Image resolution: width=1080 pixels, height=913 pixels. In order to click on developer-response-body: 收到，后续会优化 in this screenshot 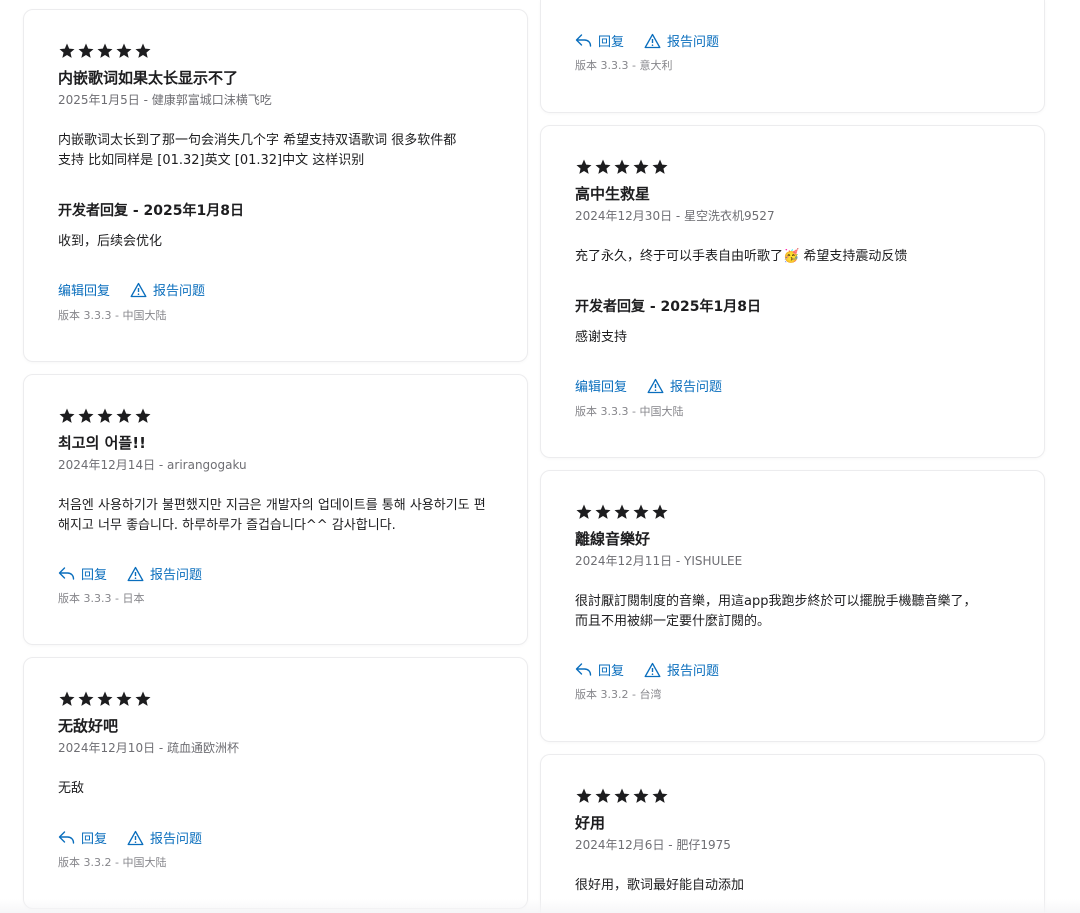, I will do `click(110, 241)`.